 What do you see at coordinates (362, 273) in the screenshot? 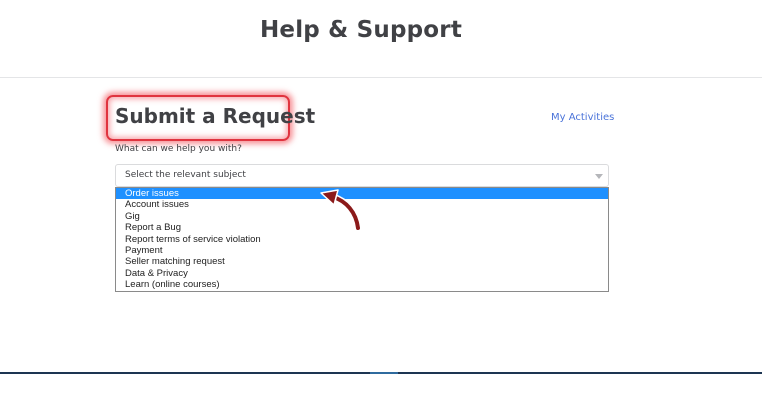
I see `dropdown-option-data-privacy: Data & Privacy` at bounding box center [362, 273].